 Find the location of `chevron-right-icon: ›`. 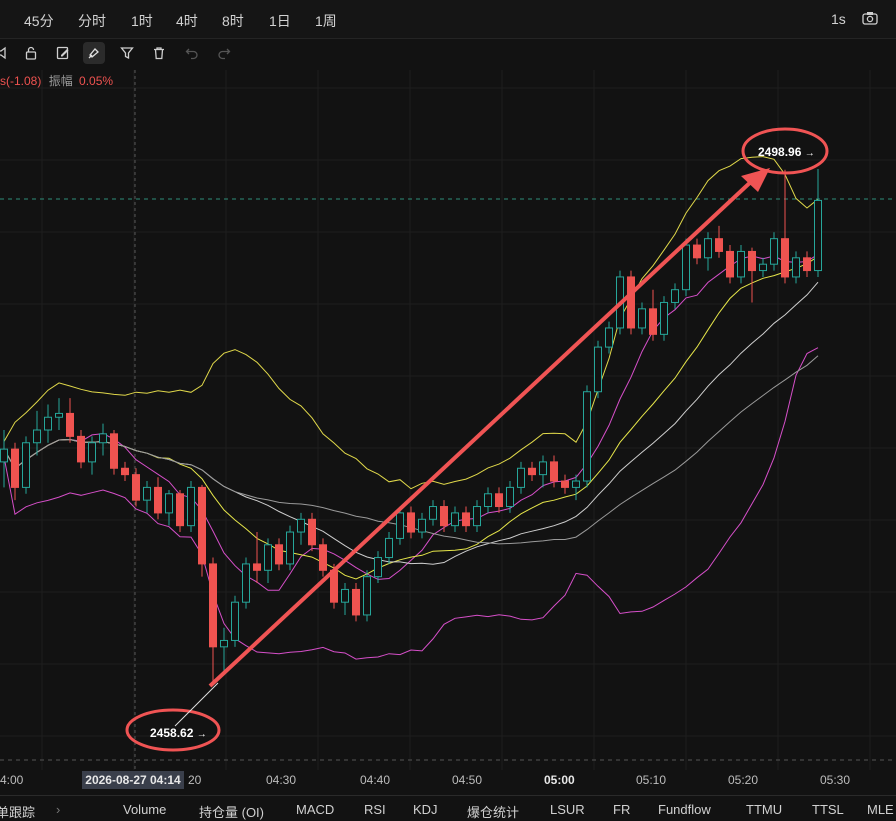

chevron-right-icon: › is located at coordinates (58, 809).